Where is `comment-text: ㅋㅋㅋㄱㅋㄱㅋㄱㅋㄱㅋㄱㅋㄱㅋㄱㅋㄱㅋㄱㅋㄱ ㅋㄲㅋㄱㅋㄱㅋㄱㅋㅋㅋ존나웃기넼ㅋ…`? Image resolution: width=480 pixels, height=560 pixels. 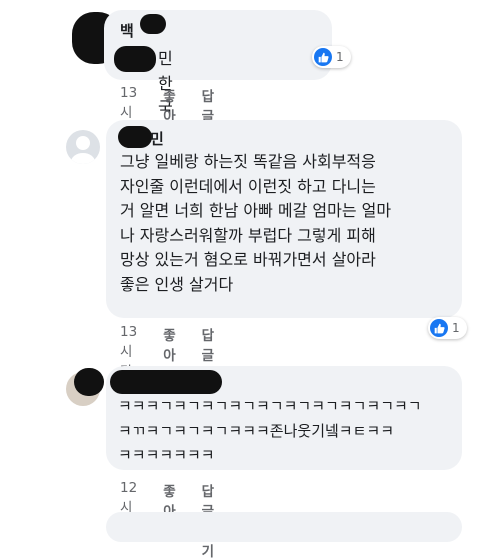 comment-text: ㅋㅋㅋㄱㅋㄱㅋㄱㅋㄱㅋㄱㅋㄱㅋㄱㅋㄱㅋㄱㅋㄱ ㅋㄲㅋㄱㅋㄱㅋㄱㅋㅋㅋ존나웃기넼ㅋ… is located at coordinates (270, 430).